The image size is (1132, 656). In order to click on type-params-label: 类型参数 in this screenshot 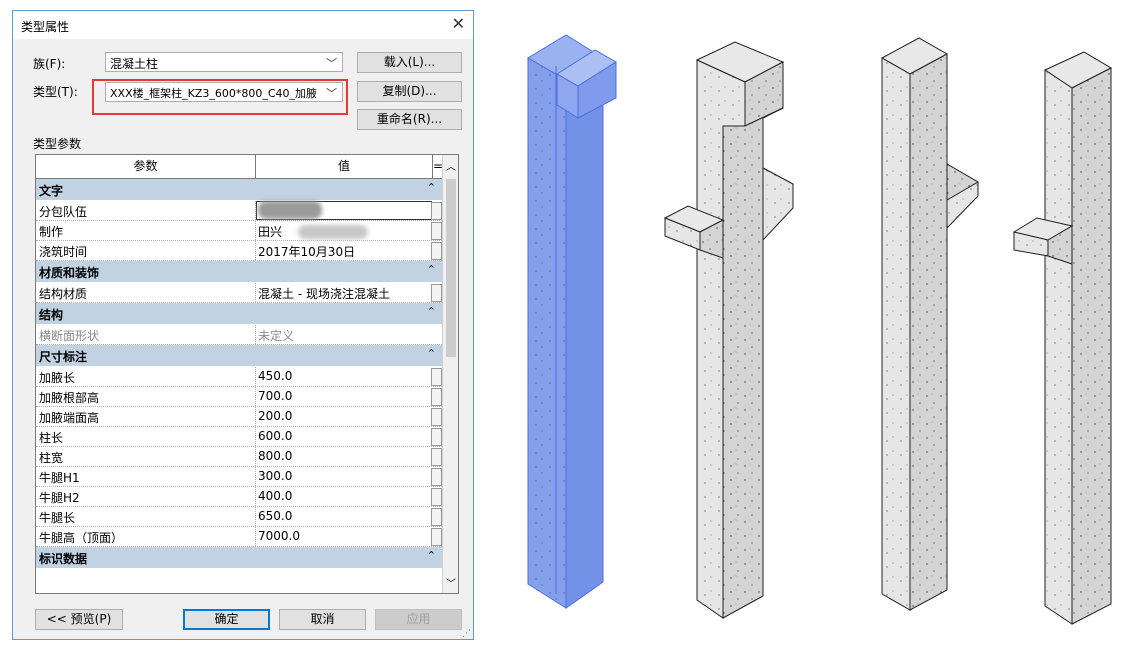, I will do `click(57, 144)`.